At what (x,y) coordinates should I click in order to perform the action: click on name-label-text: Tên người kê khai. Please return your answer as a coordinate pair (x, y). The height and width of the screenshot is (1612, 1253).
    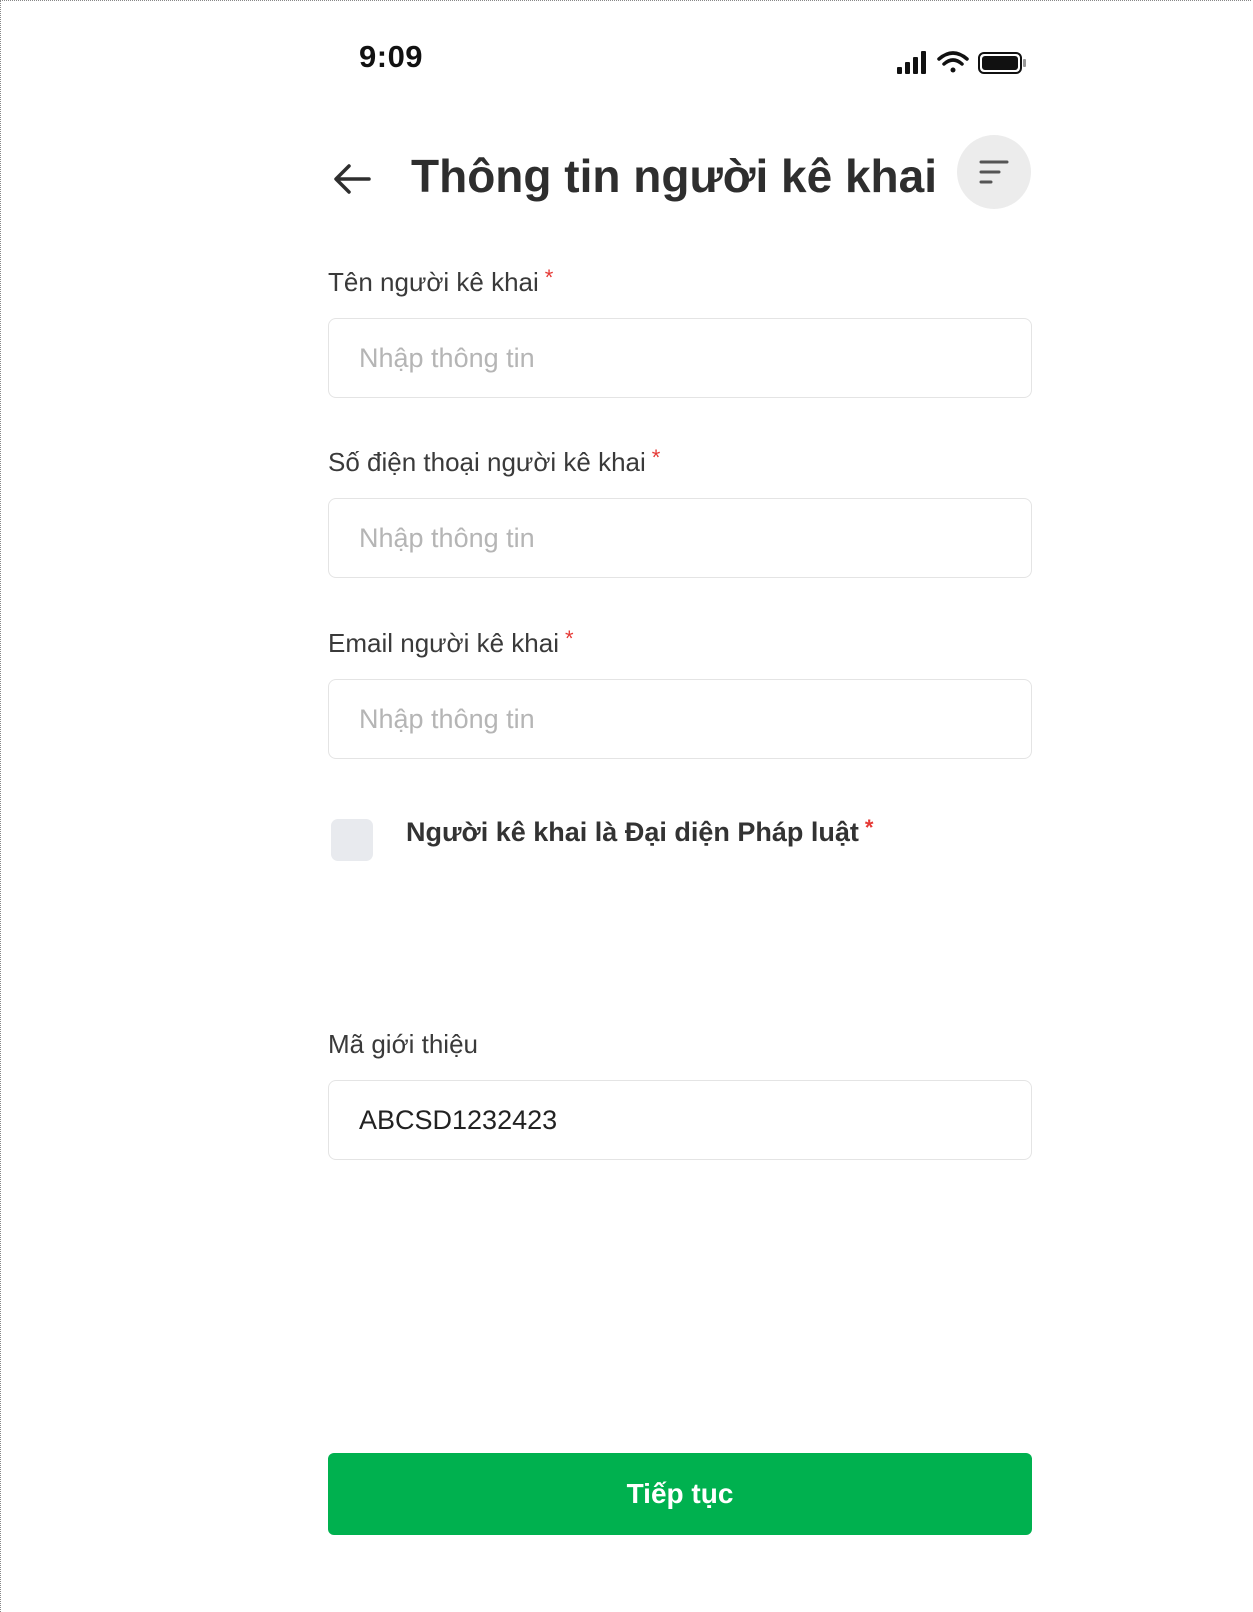
    Looking at the image, I should click on (433, 282).